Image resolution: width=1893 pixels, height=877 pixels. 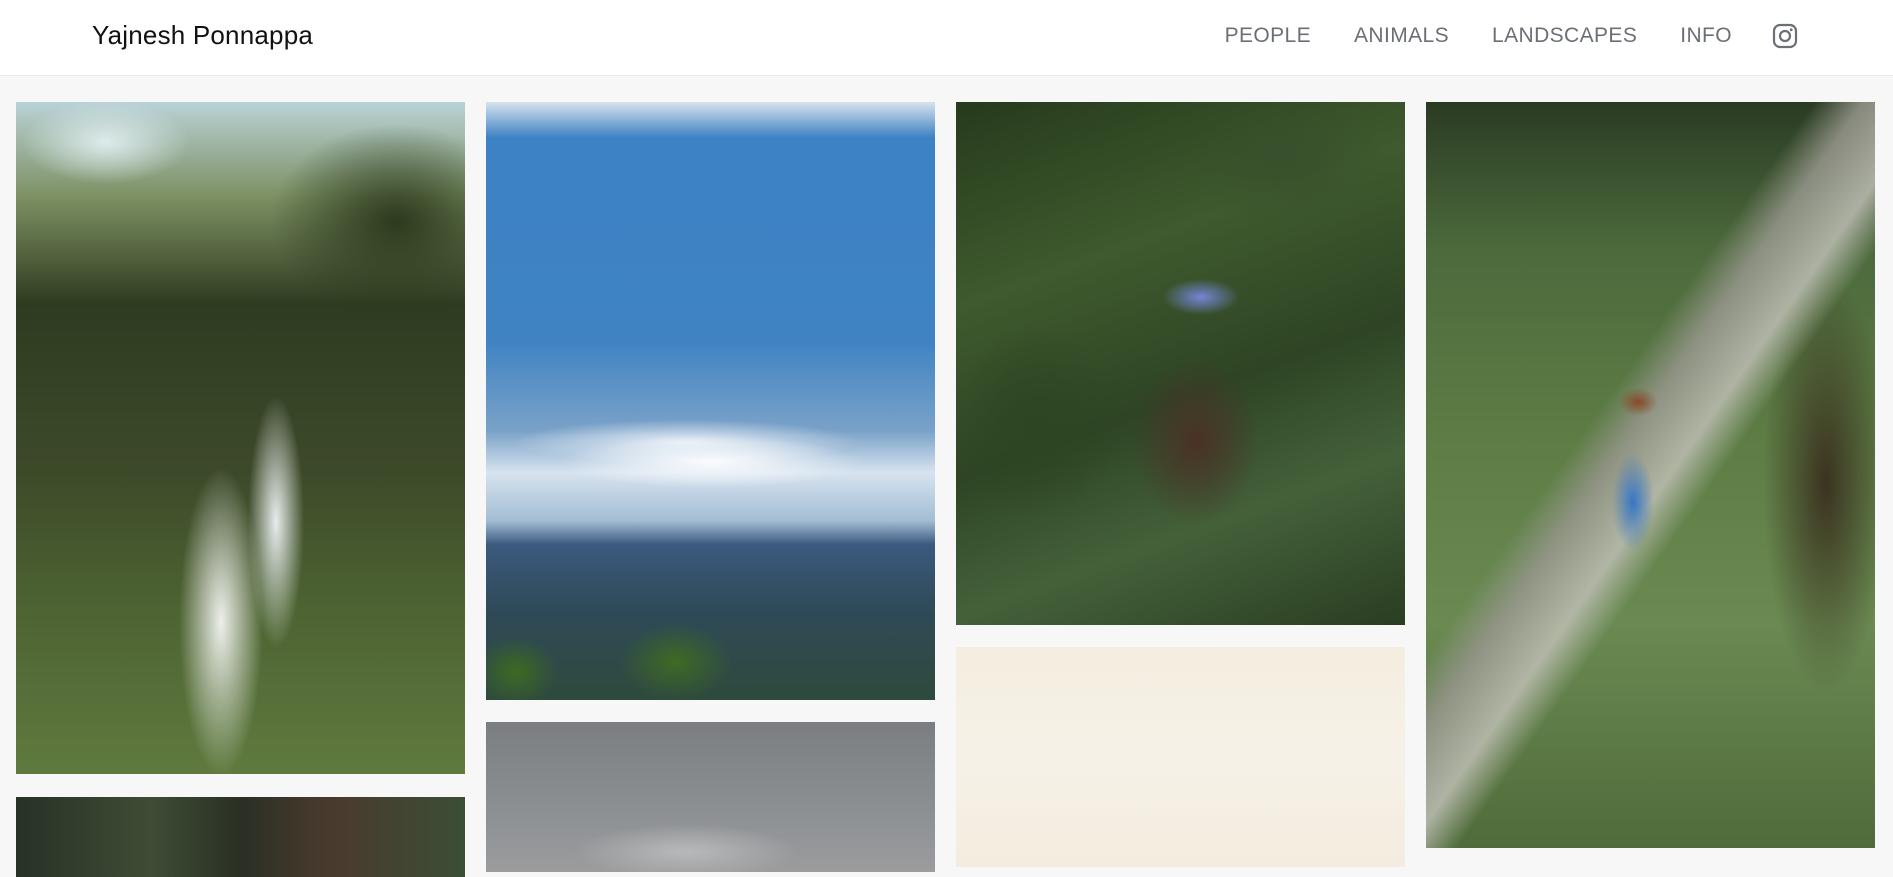 What do you see at coordinates (202, 35) in the screenshot?
I see `site-title: Yajnesh Ponnappa` at bounding box center [202, 35].